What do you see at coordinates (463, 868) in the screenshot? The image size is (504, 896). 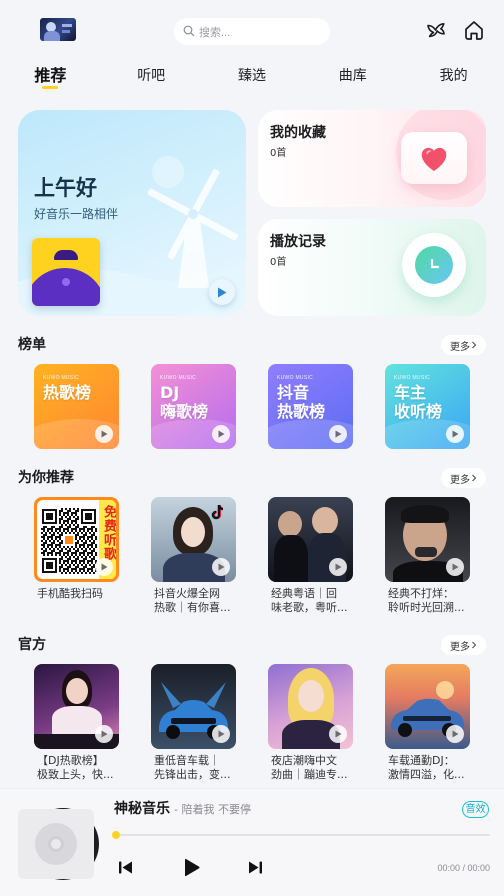 I see `playback-time: 00:00 / 00:00` at bounding box center [463, 868].